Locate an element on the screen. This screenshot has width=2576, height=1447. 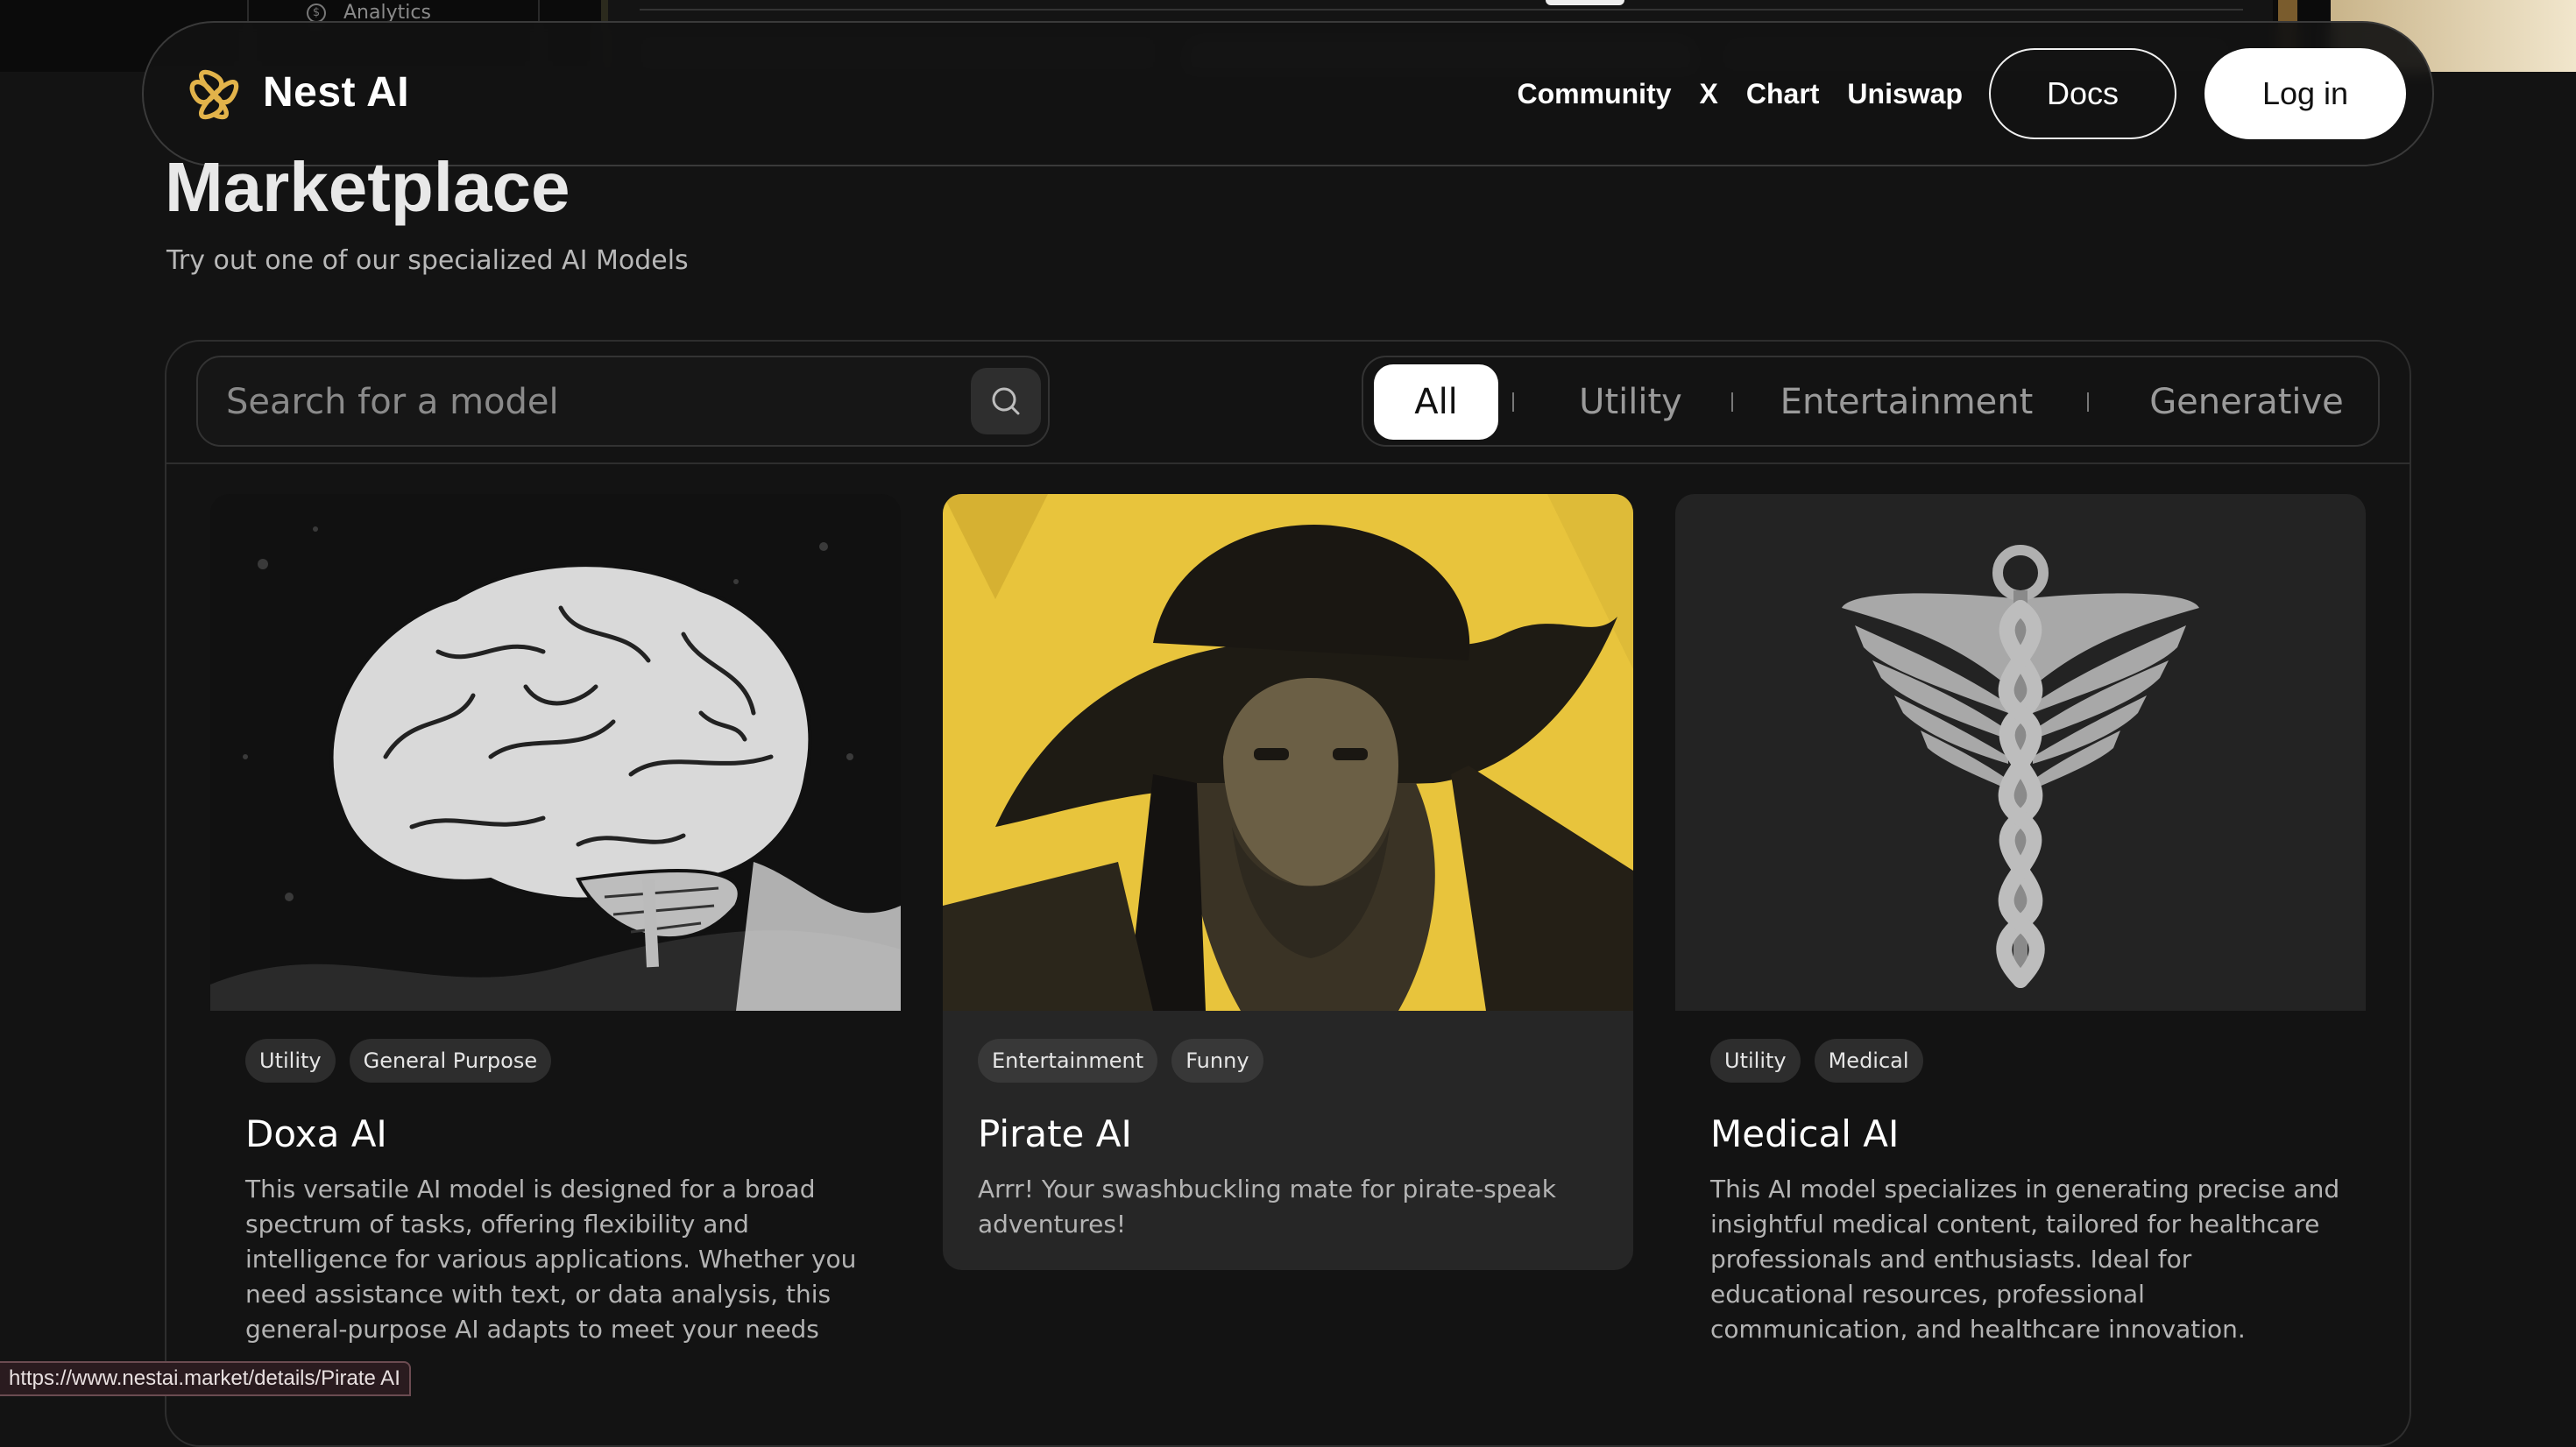
nav-link-x: X is located at coordinates (1709, 94).